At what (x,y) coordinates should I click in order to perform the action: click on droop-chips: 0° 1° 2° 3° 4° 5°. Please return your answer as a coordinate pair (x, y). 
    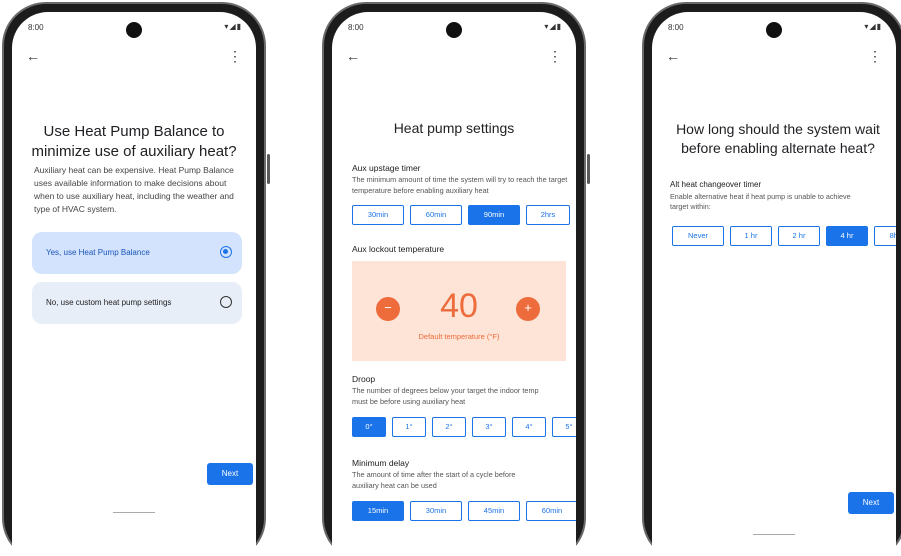
    Looking at the image, I should click on (464, 427).